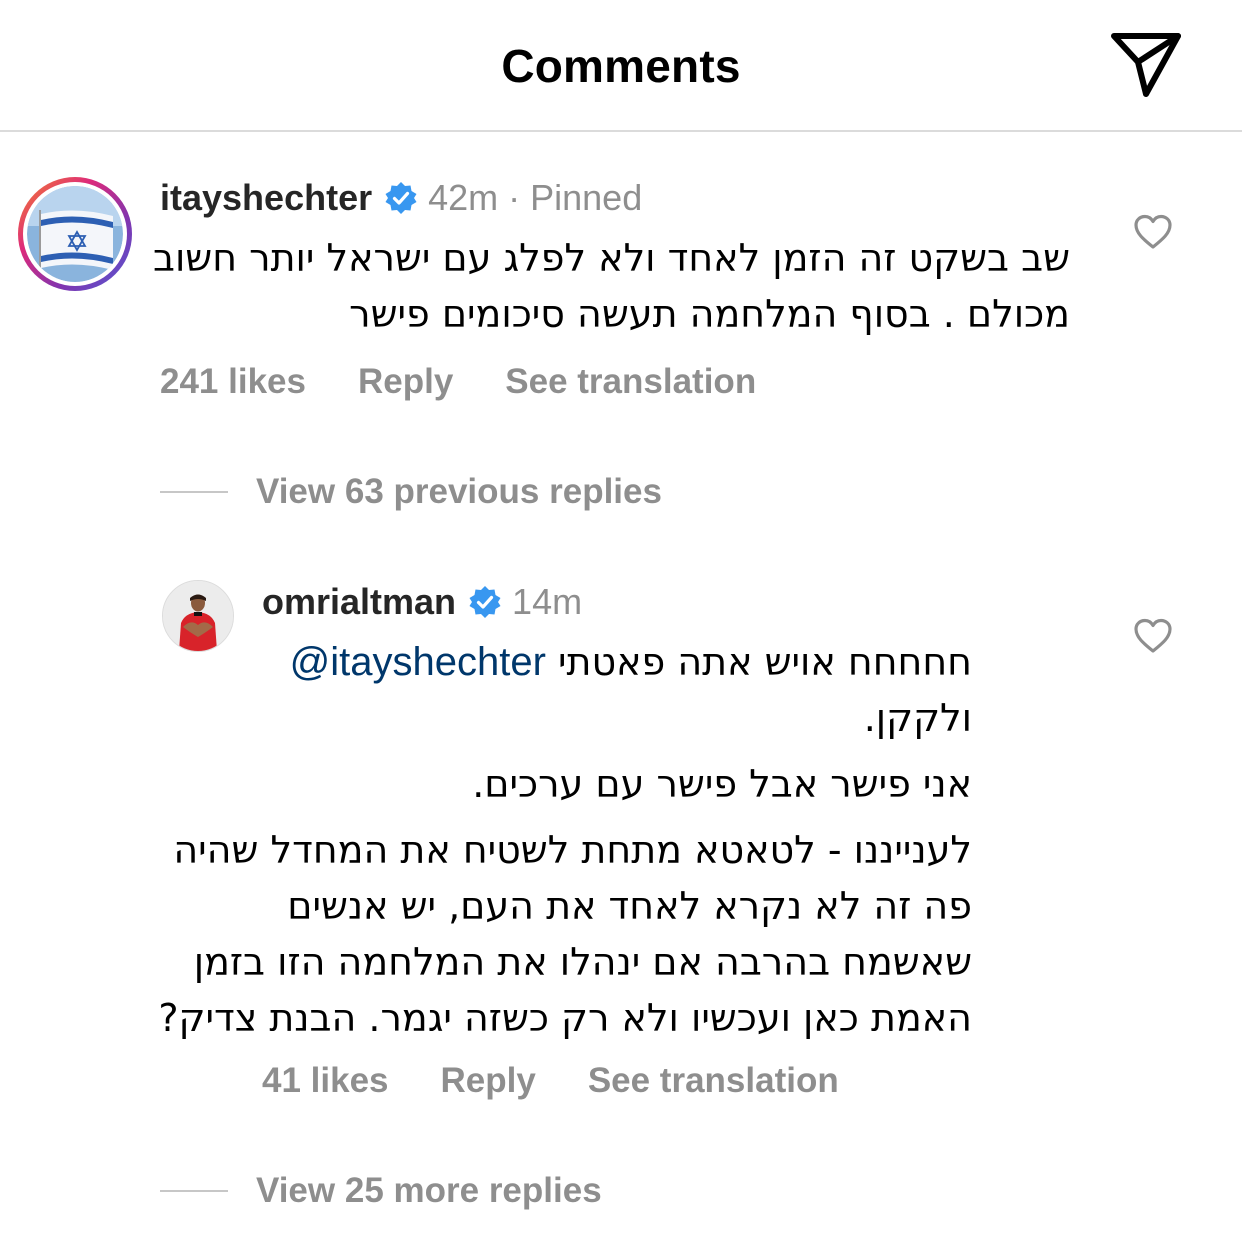 The width and height of the screenshot is (1242, 1237). Describe the element at coordinates (463, 197) in the screenshot. I see `comment-time: 42m` at that location.